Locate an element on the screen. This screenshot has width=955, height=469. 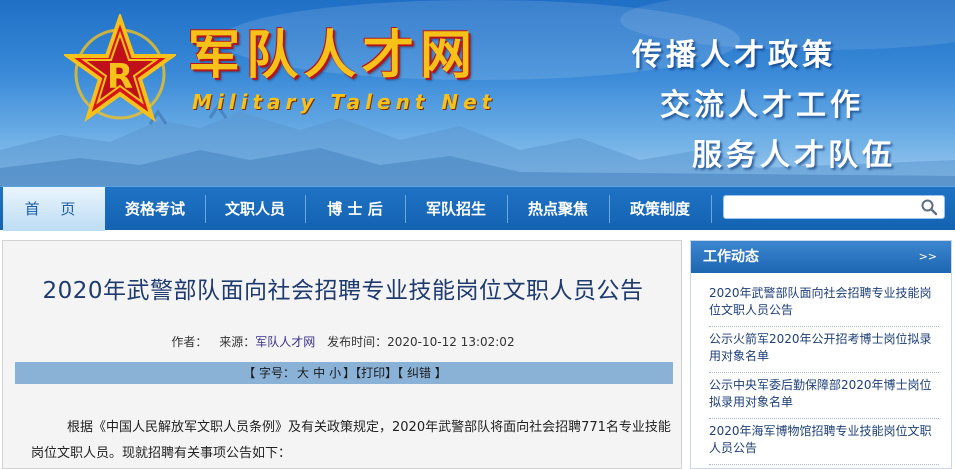
font-size-close-bracket: 】 is located at coordinates (349, 373).